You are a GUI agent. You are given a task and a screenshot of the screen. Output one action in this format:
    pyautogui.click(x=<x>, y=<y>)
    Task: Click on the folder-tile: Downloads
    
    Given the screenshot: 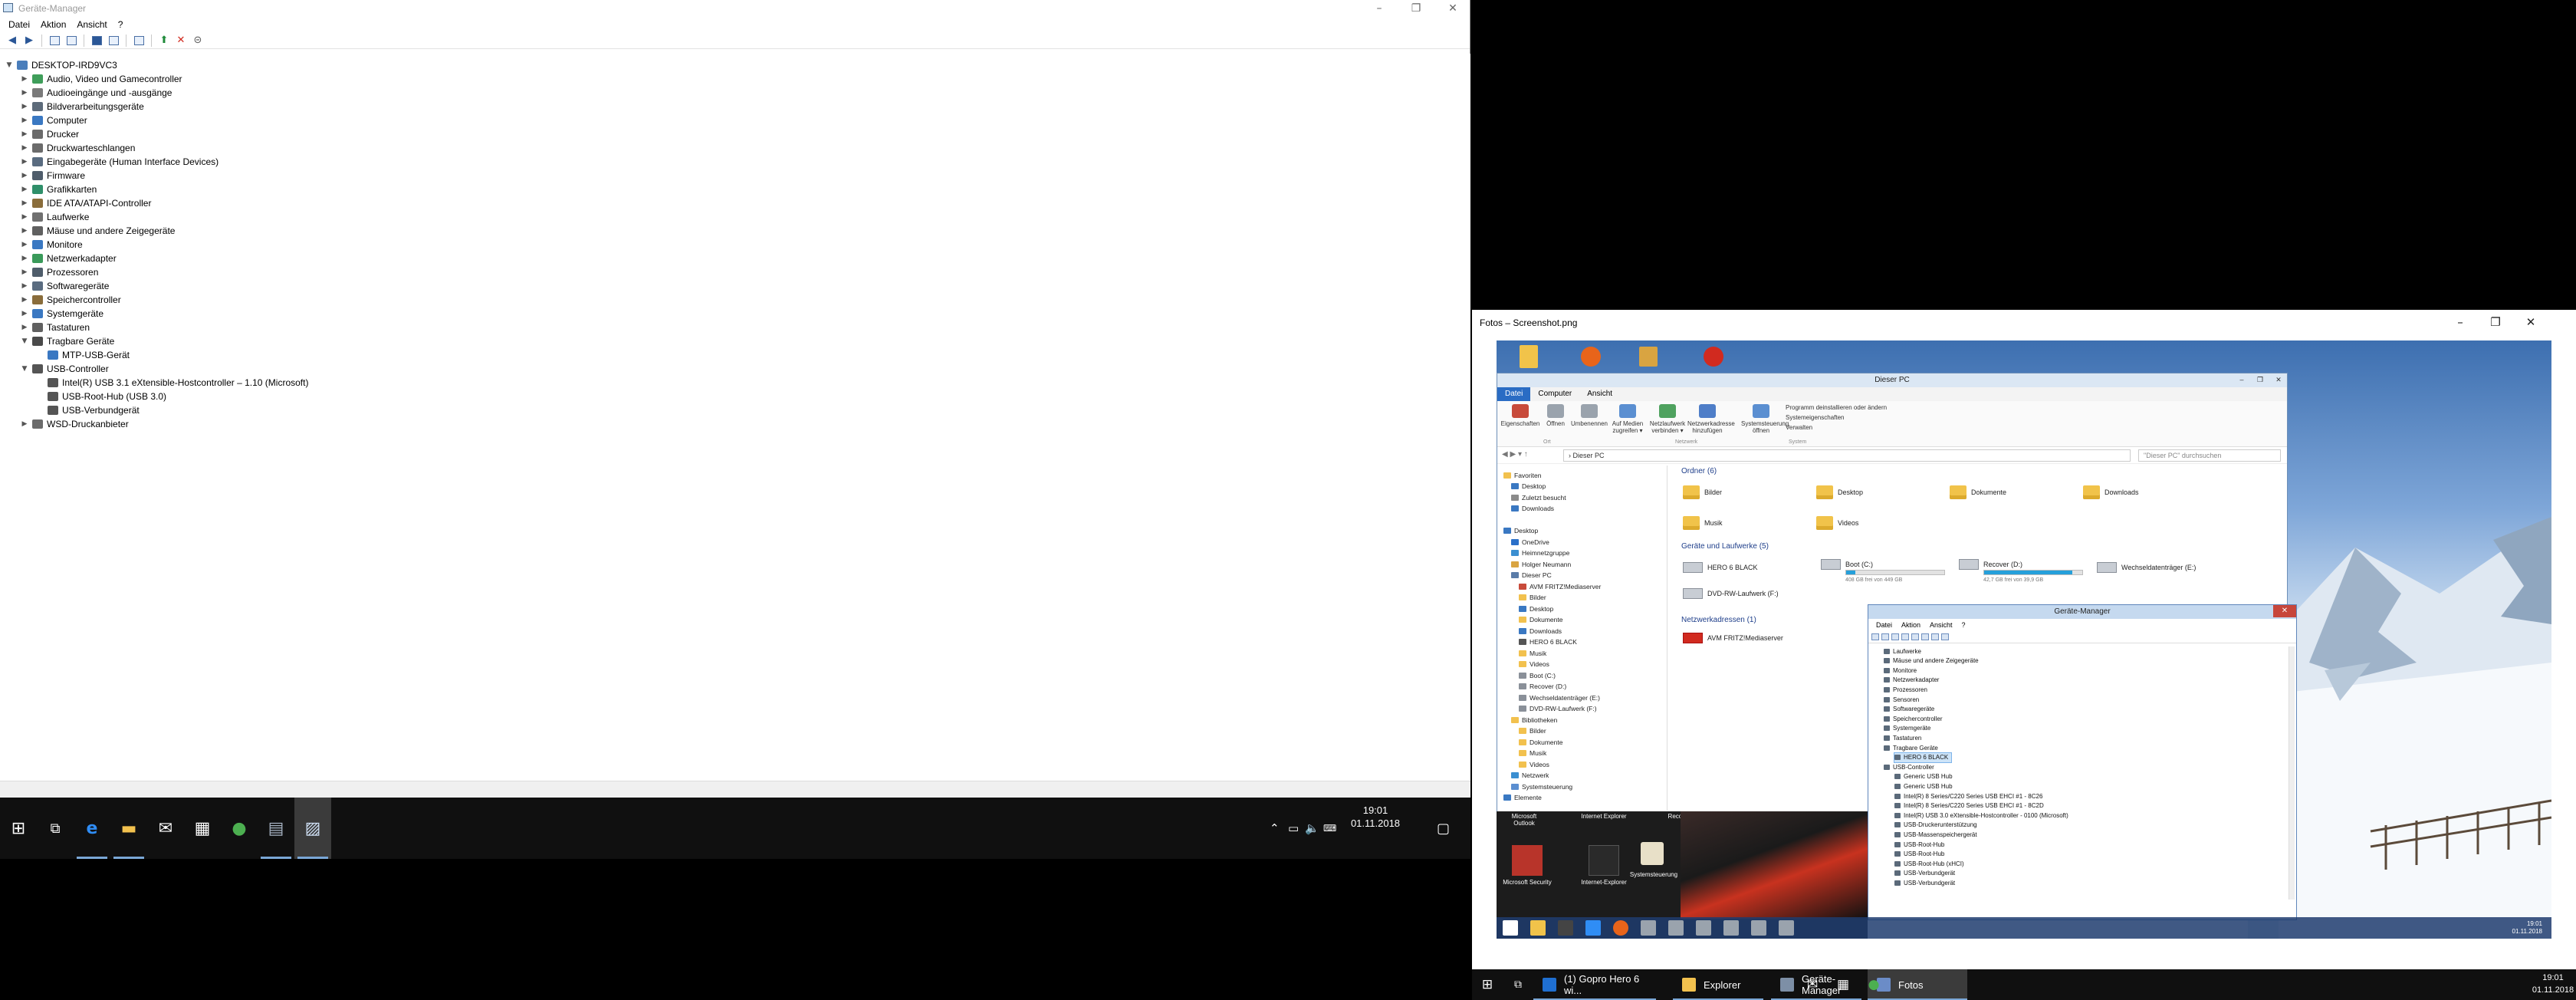 What is the action you would take?
    pyautogui.click(x=2111, y=492)
    